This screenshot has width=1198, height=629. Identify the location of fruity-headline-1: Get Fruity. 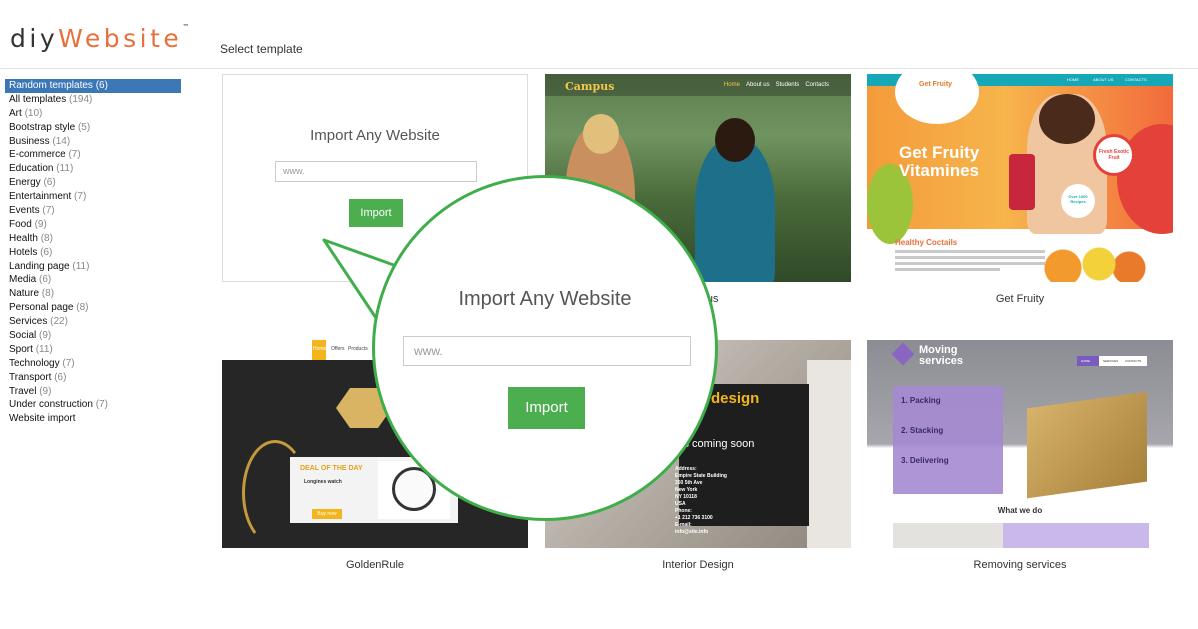
(939, 152).